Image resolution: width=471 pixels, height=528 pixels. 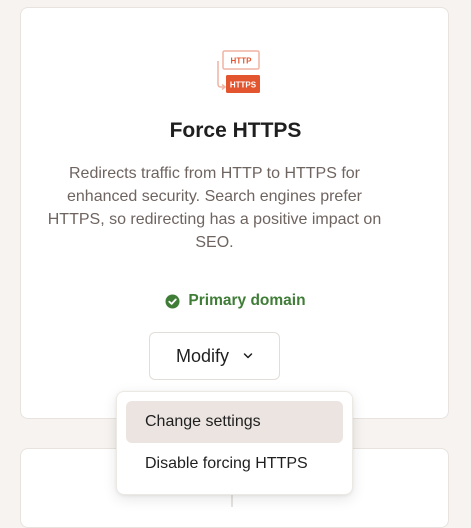 What do you see at coordinates (247, 300) in the screenshot?
I see `status-label: Primary domain` at bounding box center [247, 300].